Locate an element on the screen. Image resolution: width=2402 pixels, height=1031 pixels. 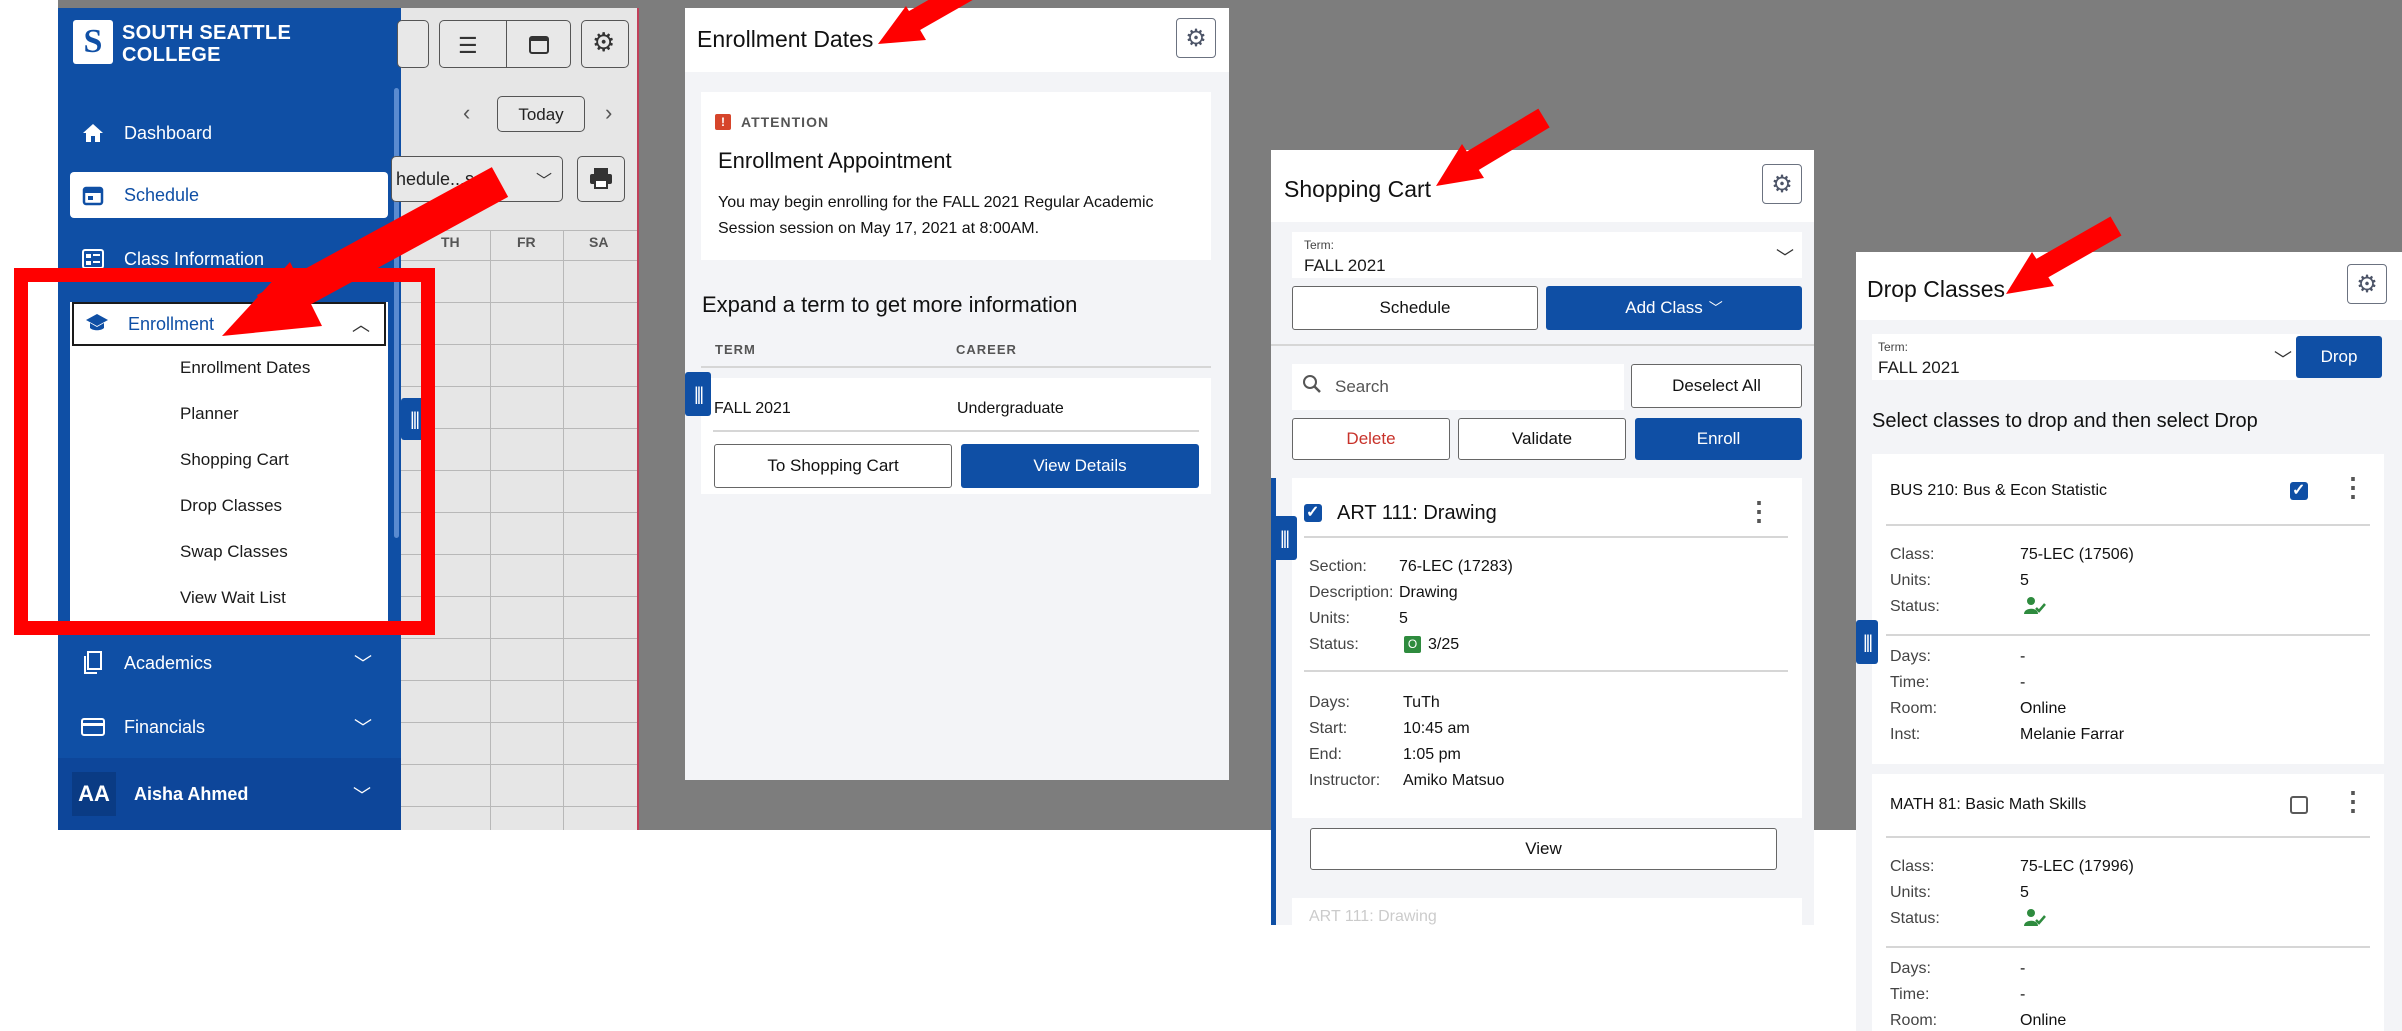
arrow-to-enrollment-dates-title is located at coordinates (925, 22).